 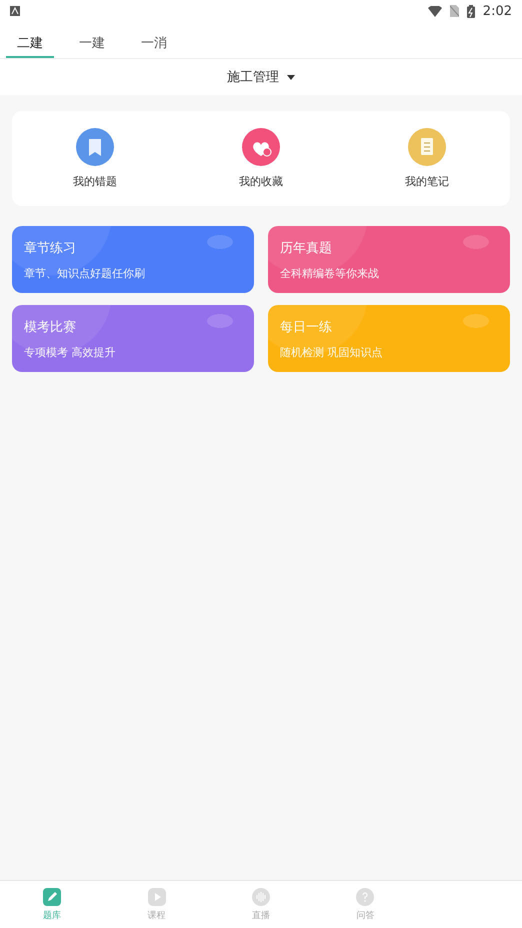 I want to click on card-title: 模考比赛, so click(x=50, y=327).